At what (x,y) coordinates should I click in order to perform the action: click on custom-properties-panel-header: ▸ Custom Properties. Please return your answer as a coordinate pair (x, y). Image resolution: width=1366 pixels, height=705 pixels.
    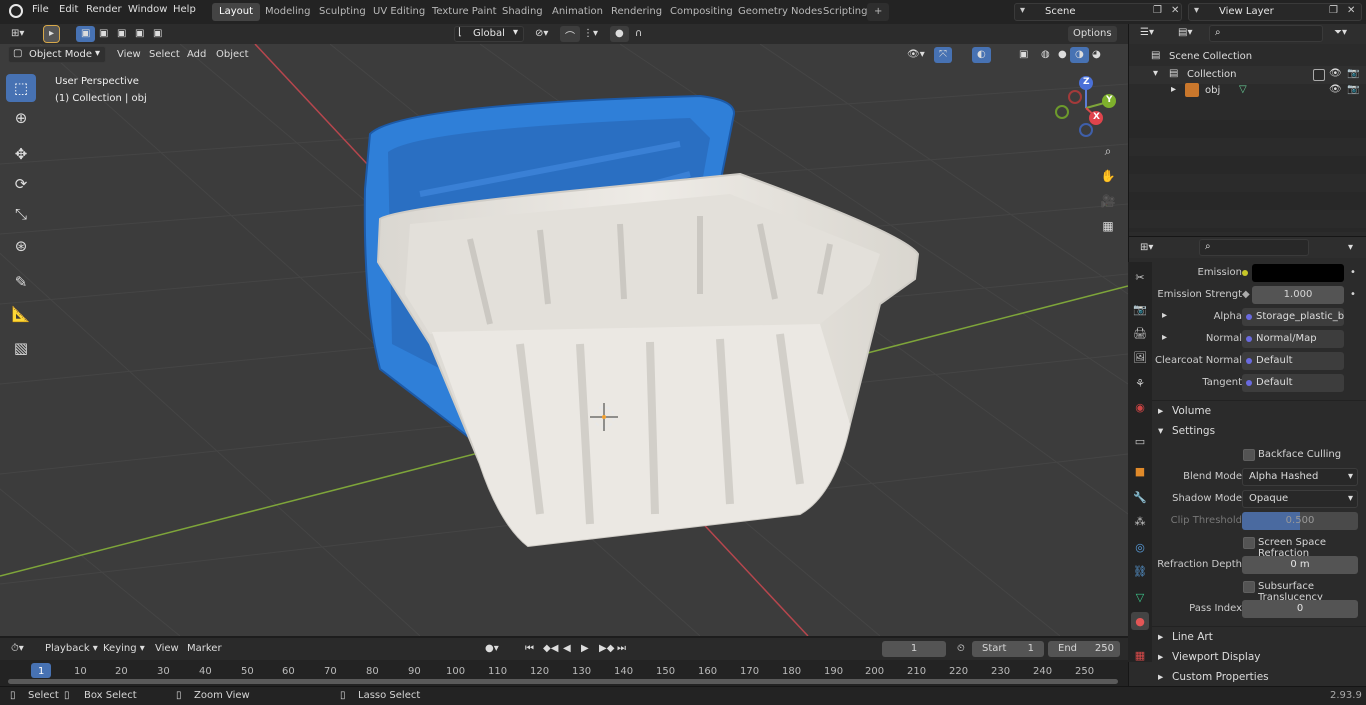
    Looking at the image, I should click on (1259, 677).